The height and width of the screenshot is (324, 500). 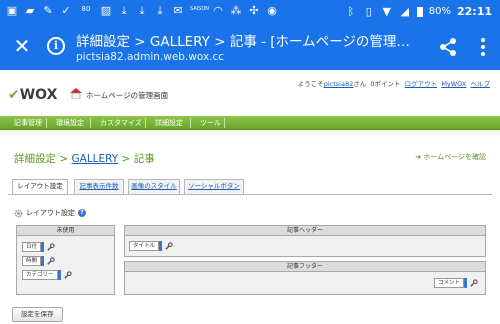 I want to click on part-category: カテゴリー, so click(x=47, y=275).